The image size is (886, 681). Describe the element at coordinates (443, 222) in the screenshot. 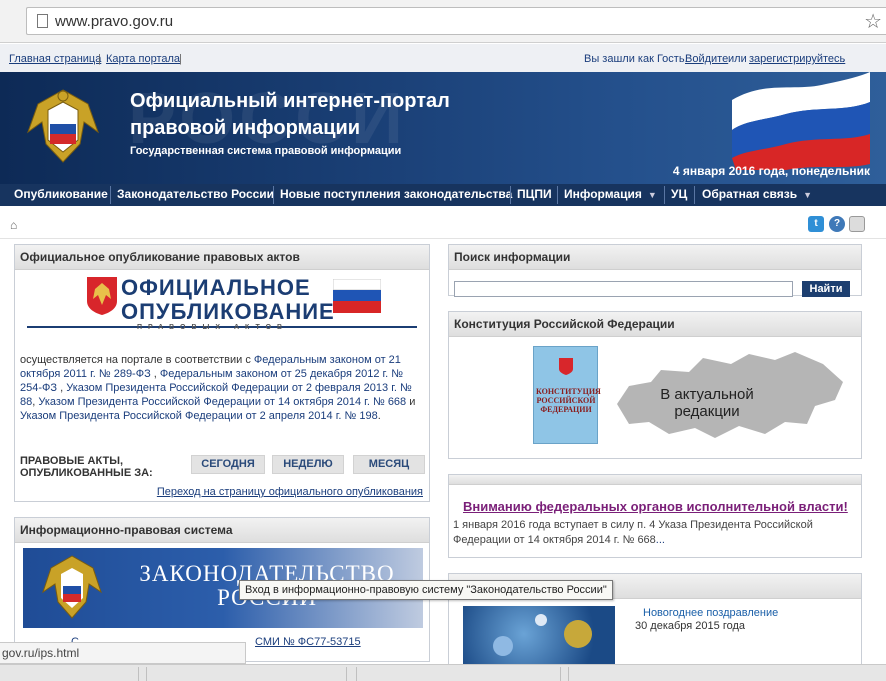

I see `utility-row: ⌂ t ?` at that location.